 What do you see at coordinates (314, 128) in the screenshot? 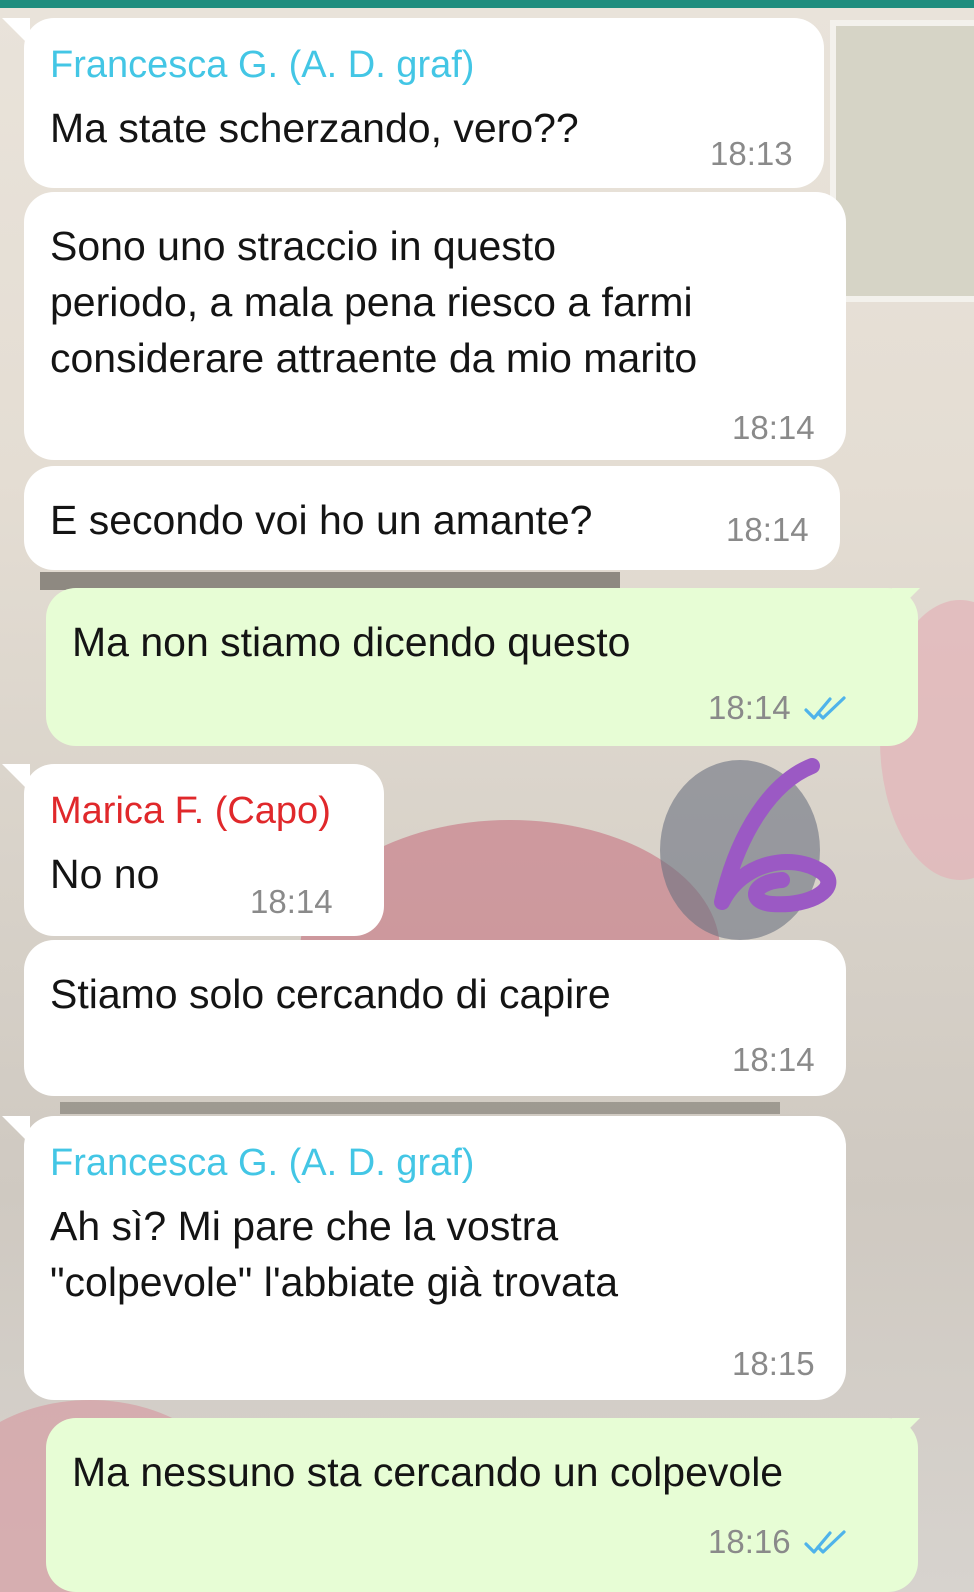
I see `message-text: Ma state scherzando, vero??` at bounding box center [314, 128].